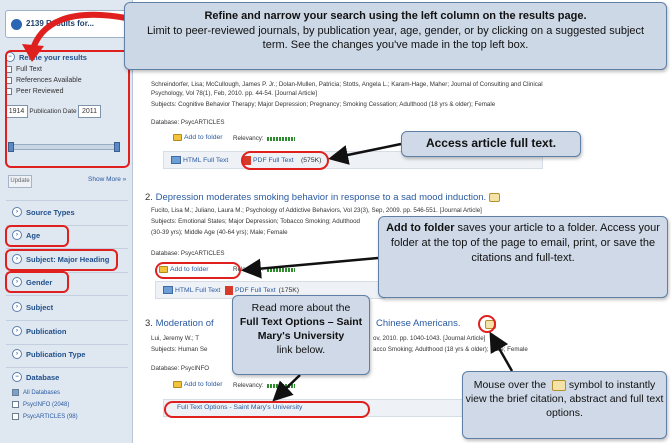 This screenshot has width=671, height=443. What do you see at coordinates (56, 354) in the screenshot?
I see `facet-label: Publication Type` at bounding box center [56, 354].